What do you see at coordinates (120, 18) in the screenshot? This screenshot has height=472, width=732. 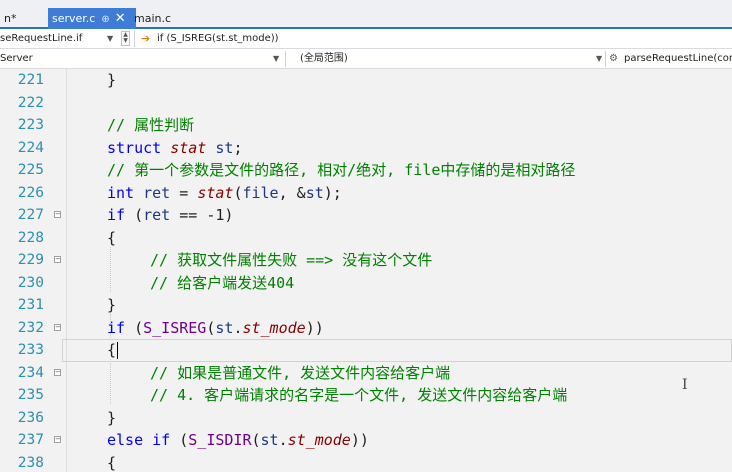 I see `close-icon: ✕` at bounding box center [120, 18].